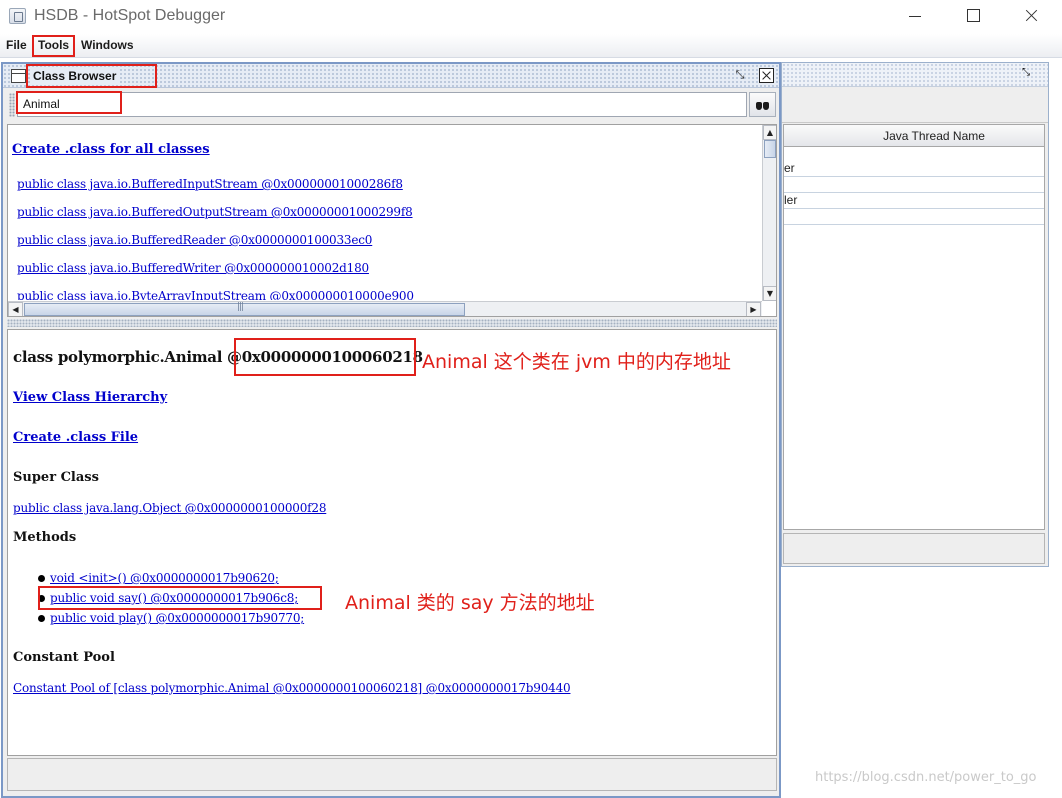 This screenshot has height=798, width=1062. I want to click on vertical-scrollbar: ▲ ▼, so click(769, 213).